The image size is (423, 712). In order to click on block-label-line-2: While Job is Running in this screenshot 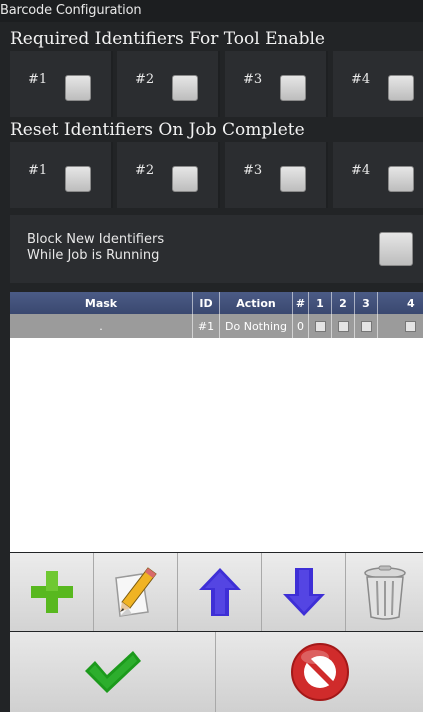, I will do `click(93, 255)`.